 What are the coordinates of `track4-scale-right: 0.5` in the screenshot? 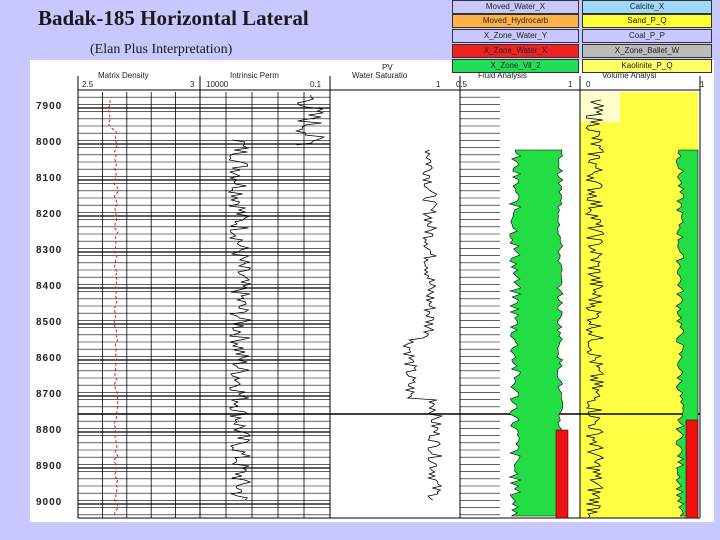 It's located at (462, 84).